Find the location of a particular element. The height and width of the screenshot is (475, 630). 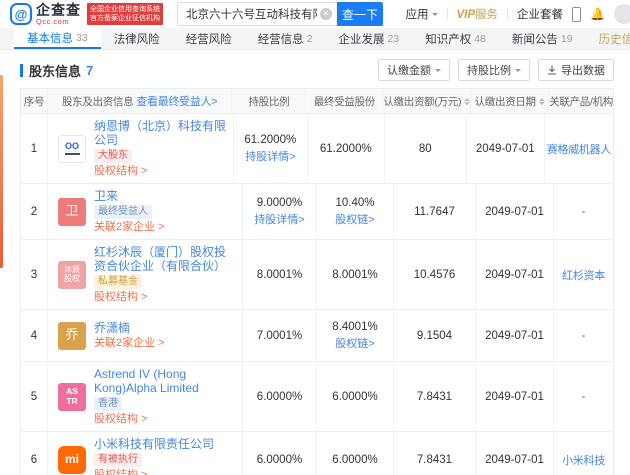

export-data-button: 导出数据 is located at coordinates (576, 70).